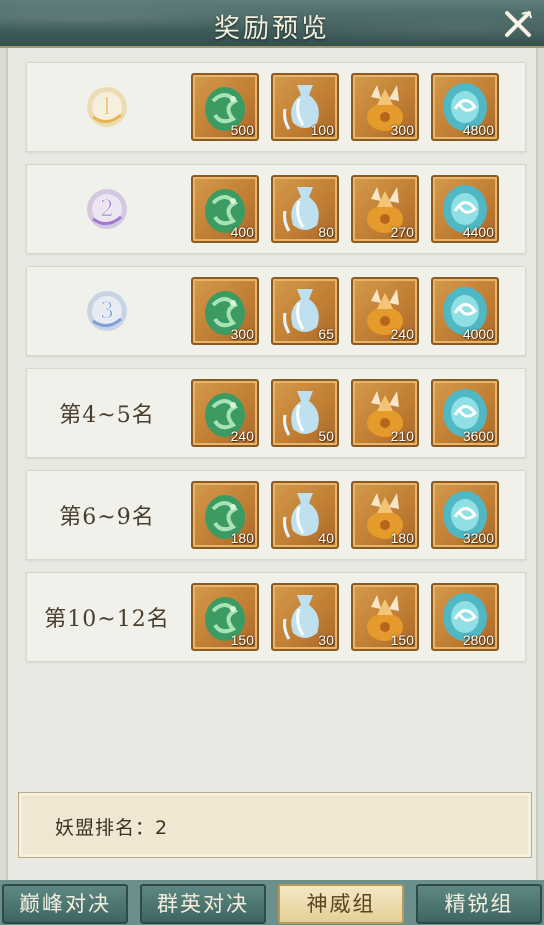  What do you see at coordinates (478, 640) in the screenshot?
I see `item-quantity: 2800` at bounding box center [478, 640].